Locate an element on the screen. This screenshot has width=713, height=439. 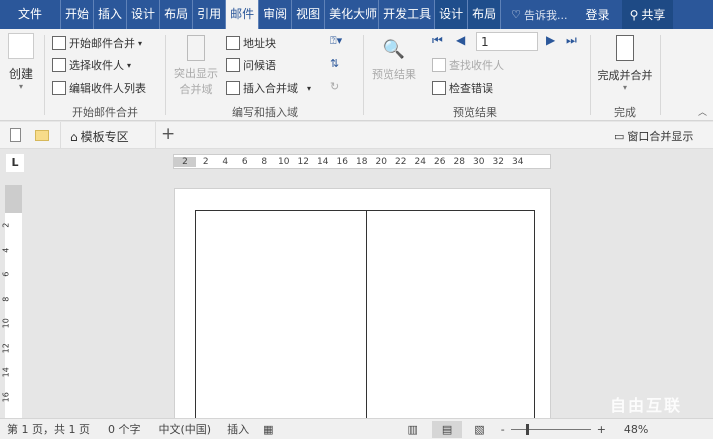
ruler-tick-label: 34 is located at coordinates (518, 161).